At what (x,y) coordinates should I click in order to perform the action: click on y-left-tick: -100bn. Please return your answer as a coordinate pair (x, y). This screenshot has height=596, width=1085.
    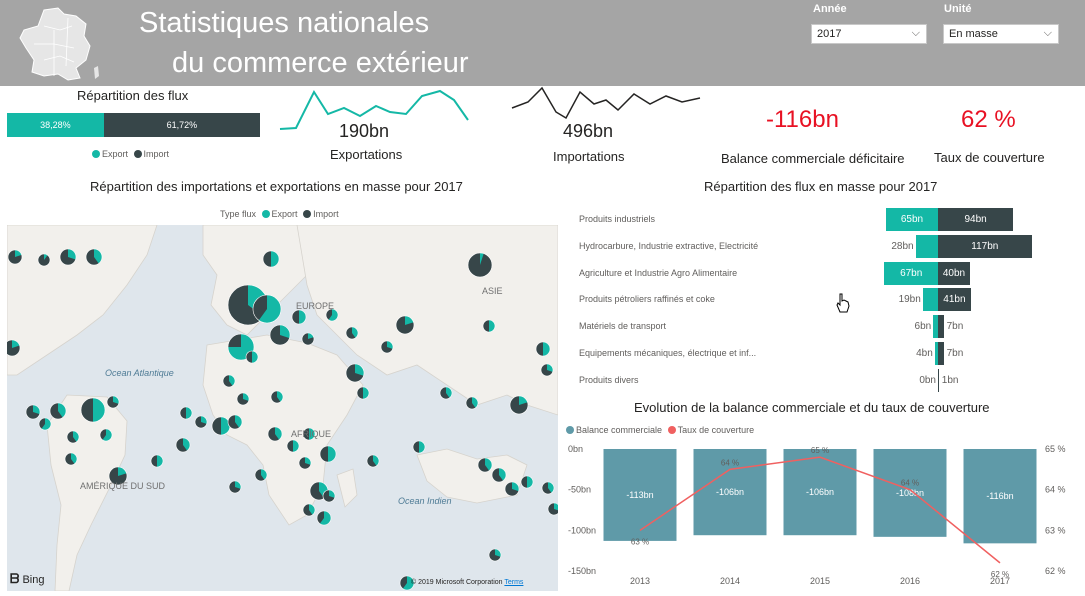
    Looking at the image, I should click on (582, 530).